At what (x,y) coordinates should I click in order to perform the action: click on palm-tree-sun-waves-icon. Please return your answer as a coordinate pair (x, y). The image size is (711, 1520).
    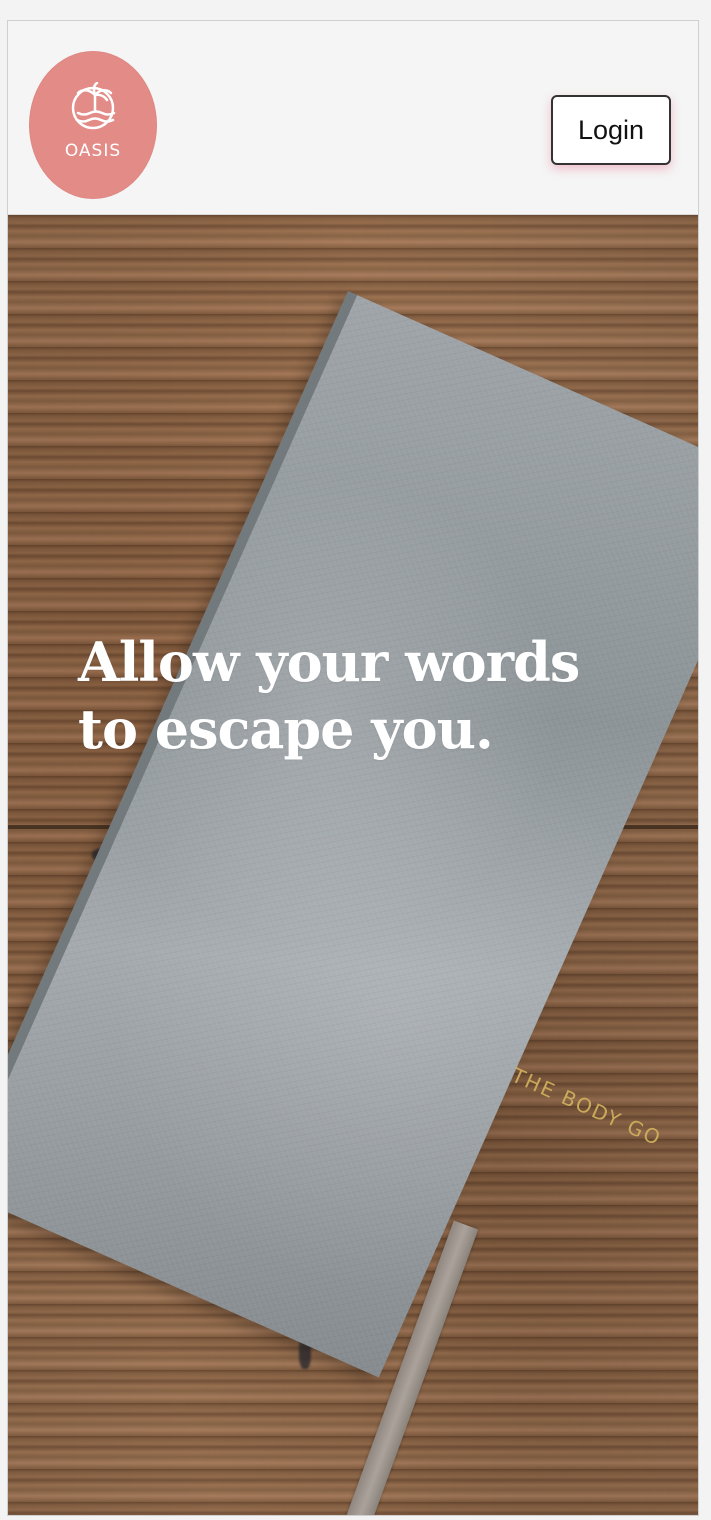
    Looking at the image, I should click on (93, 110).